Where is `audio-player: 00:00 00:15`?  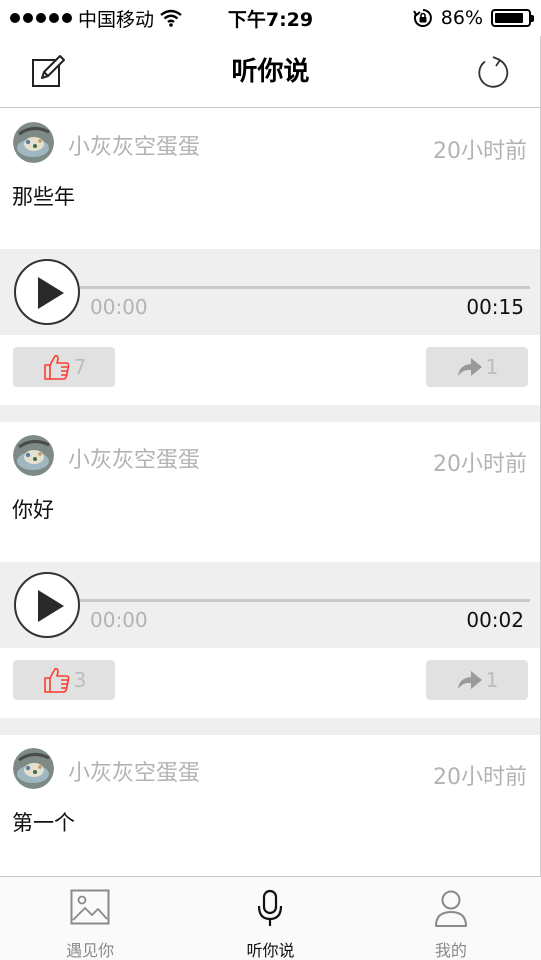 audio-player: 00:00 00:15 is located at coordinates (270, 292).